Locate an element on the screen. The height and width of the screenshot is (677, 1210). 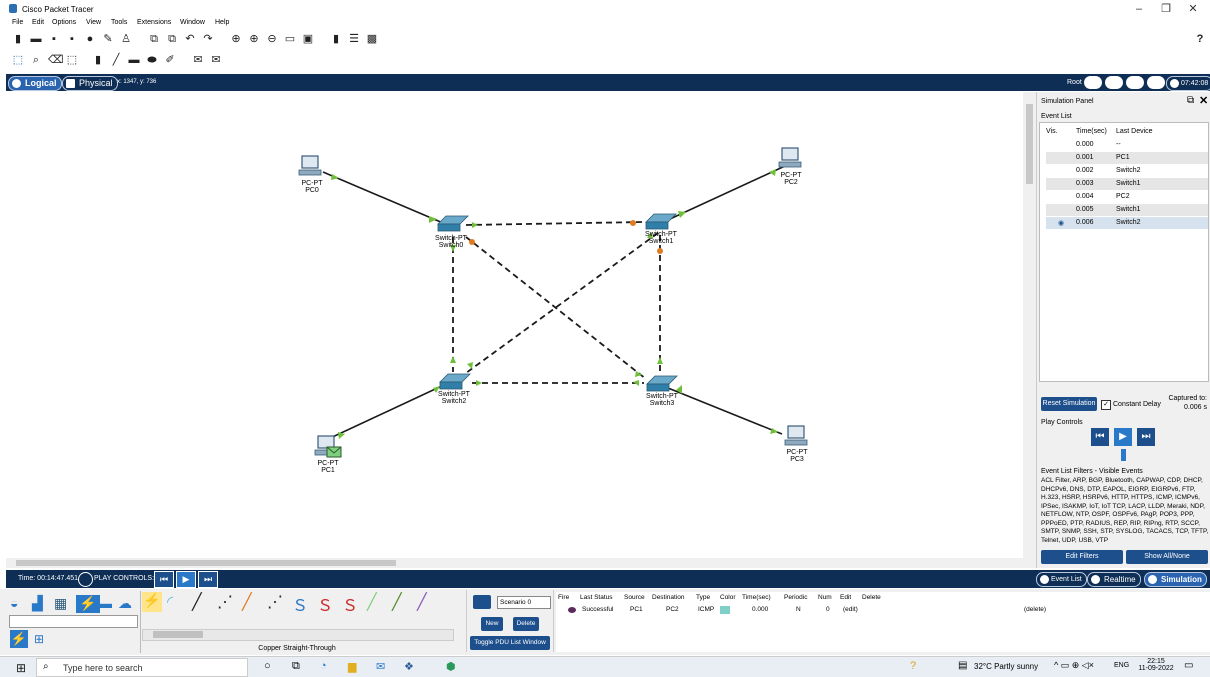
workspace-hscroll is located at coordinates (518, 563).